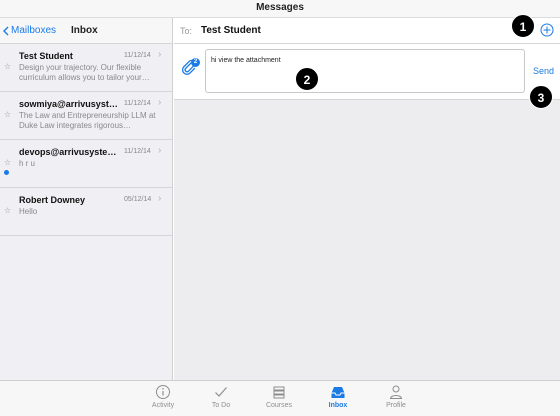  I want to click on tab-bar: Activity To Do Courses Inbox Profile, so click(280, 398).